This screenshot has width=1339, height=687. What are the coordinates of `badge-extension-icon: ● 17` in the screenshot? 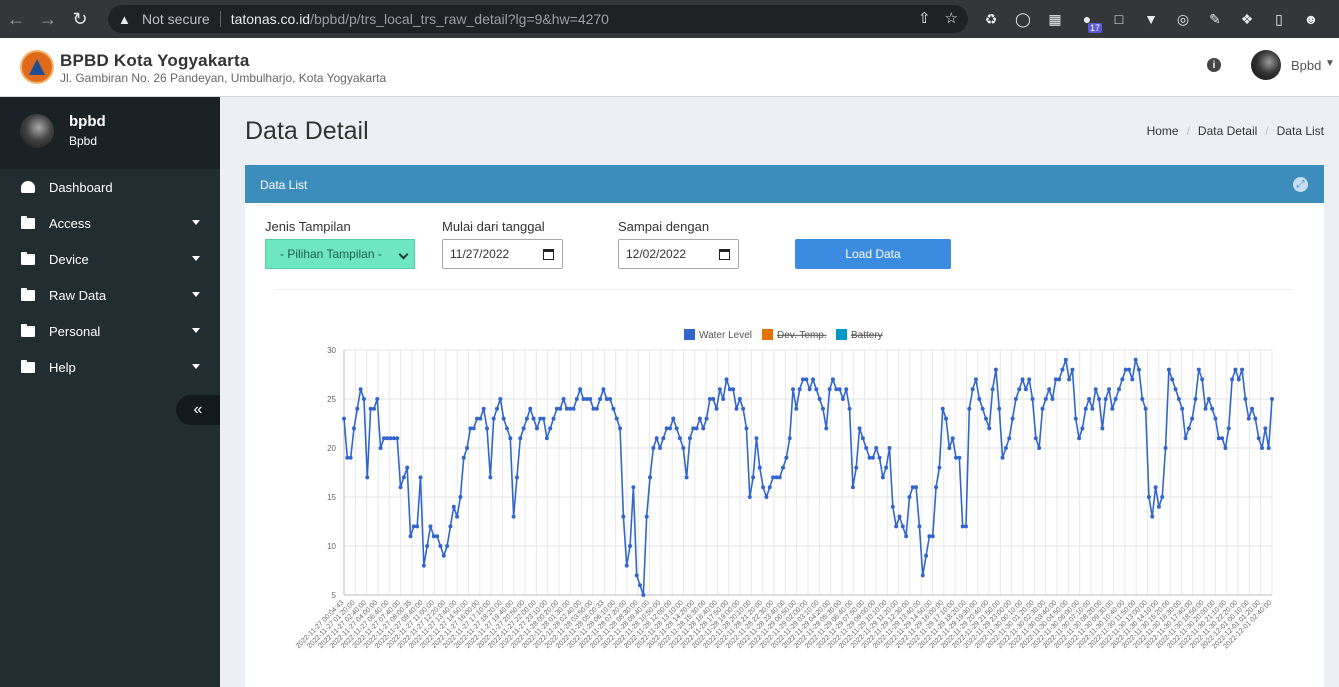 It's located at (1089, 20).